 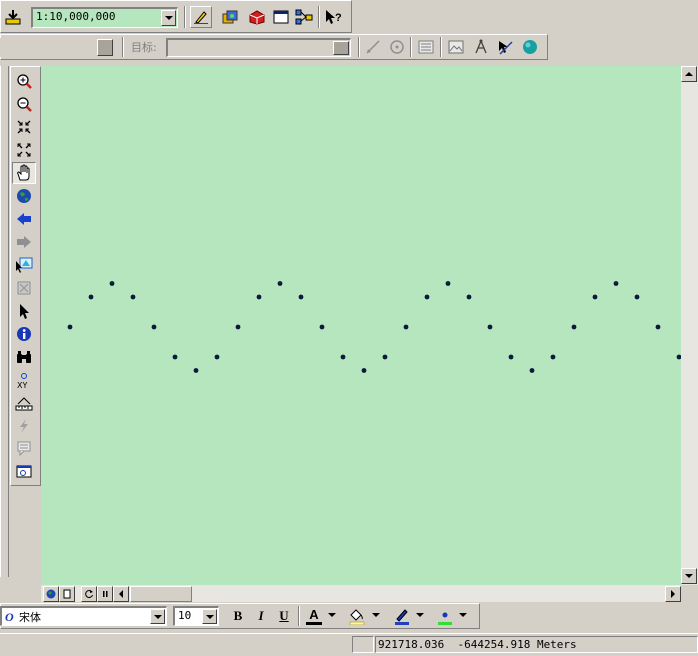 I want to click on go-to-xy-button: XY, so click(x=24, y=380).